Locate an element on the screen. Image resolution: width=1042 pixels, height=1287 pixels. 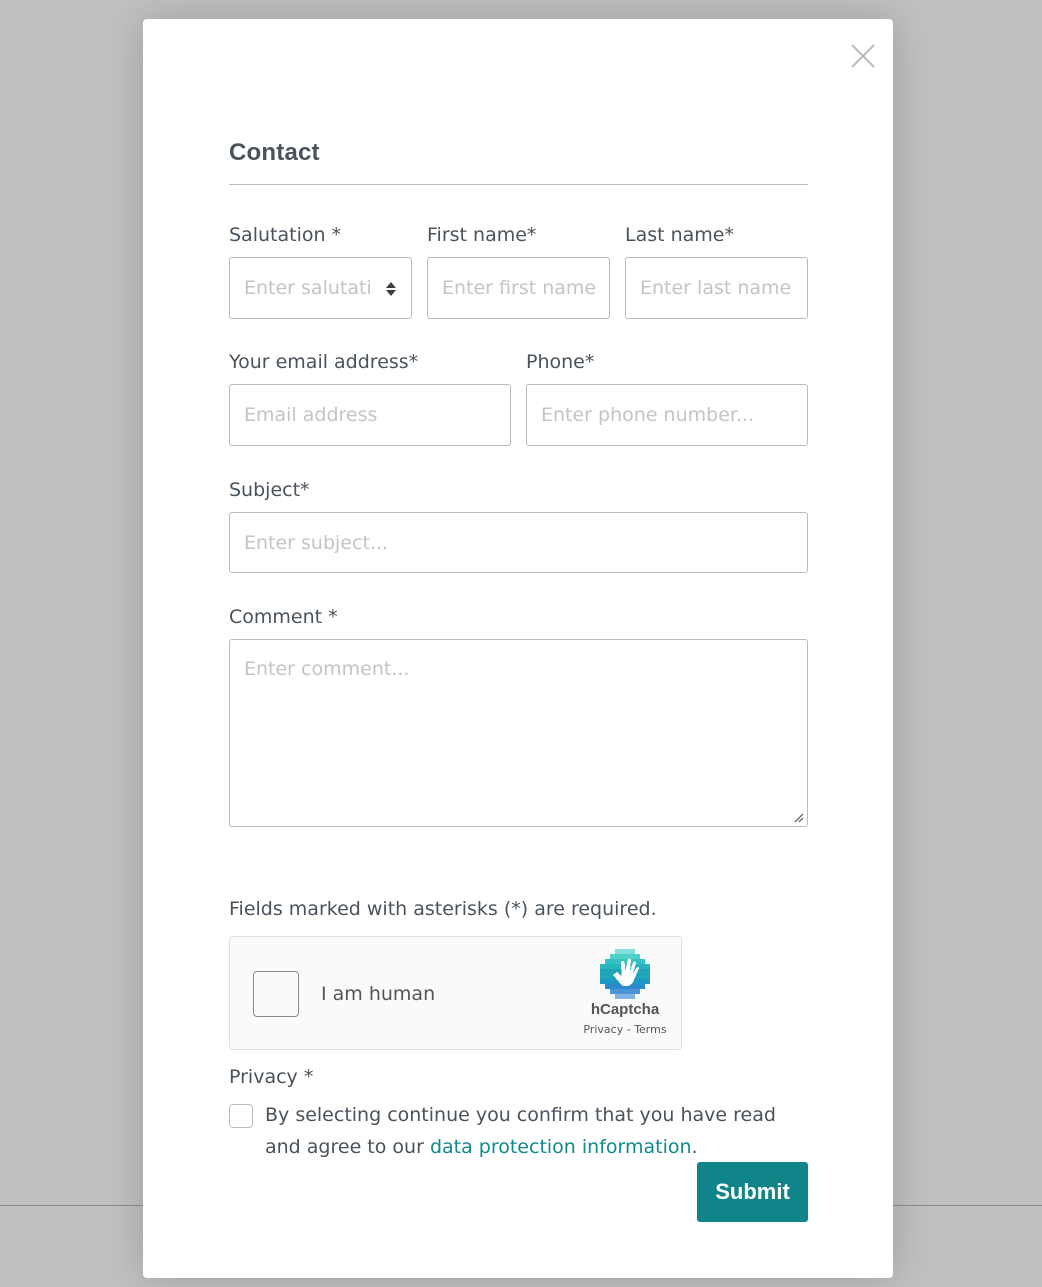
last-name-input: Enter last name is located at coordinates (716, 288).